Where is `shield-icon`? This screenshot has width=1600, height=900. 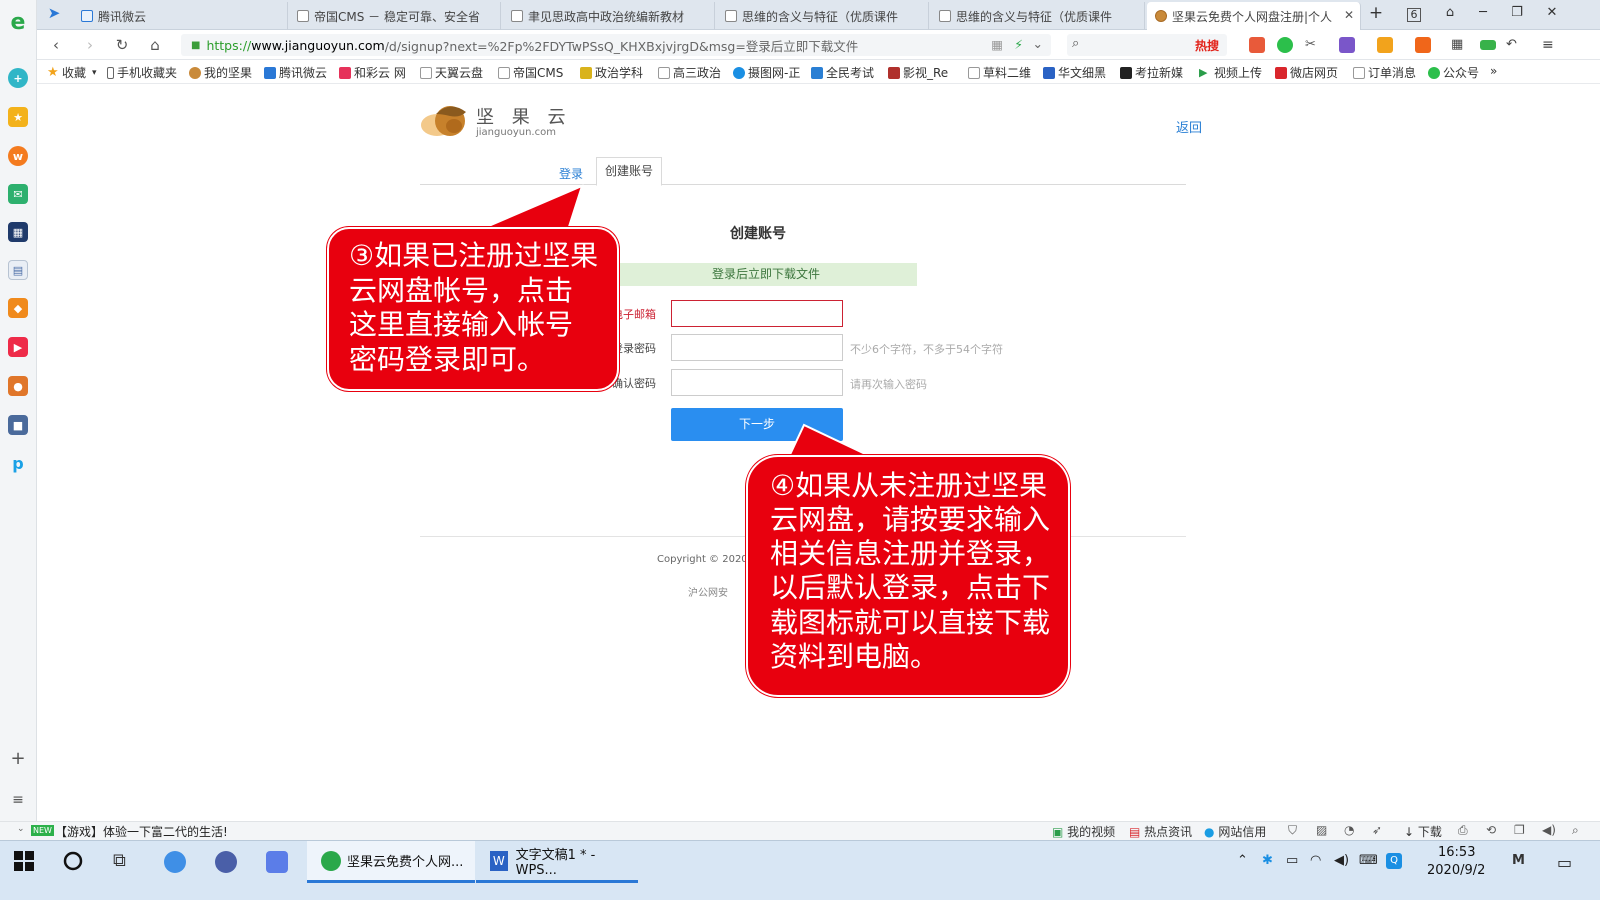 shield-icon is located at coordinates (1385, 45).